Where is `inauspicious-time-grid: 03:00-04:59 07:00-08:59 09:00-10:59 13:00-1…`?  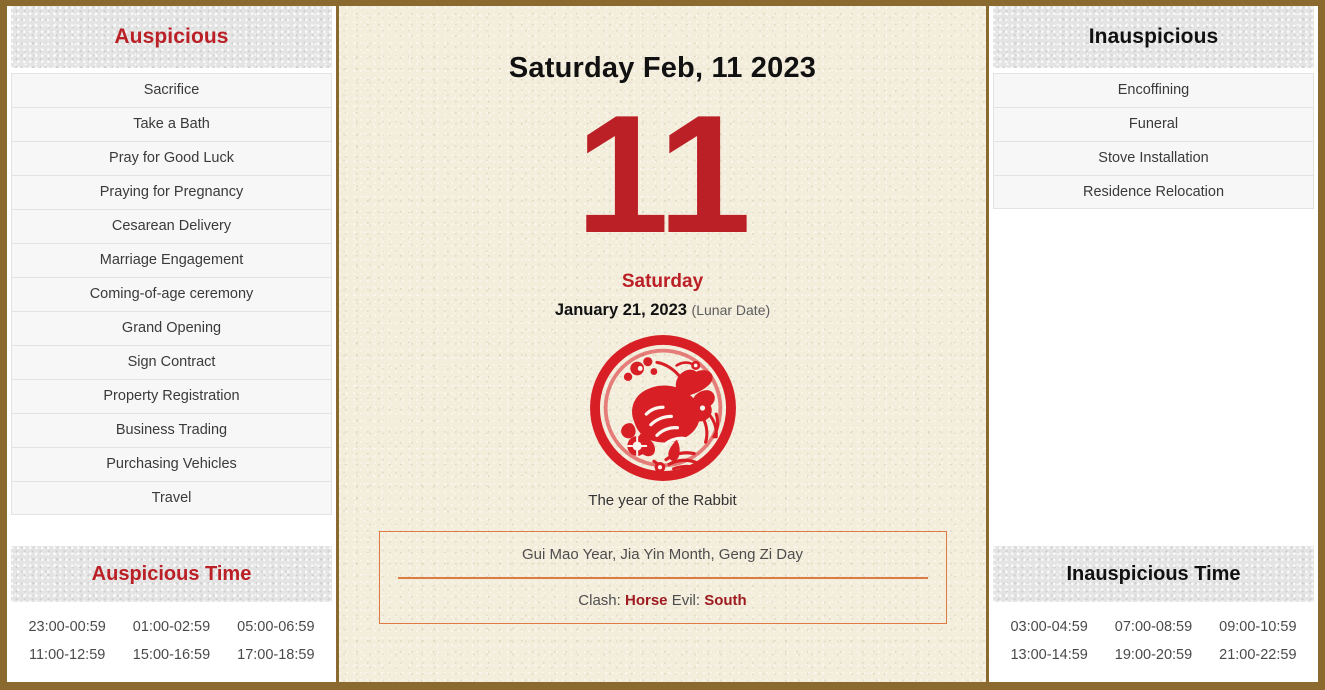
inauspicious-time-grid: 03:00-04:59 07:00-08:59 09:00-10:59 13:00-1… is located at coordinates (1153, 642).